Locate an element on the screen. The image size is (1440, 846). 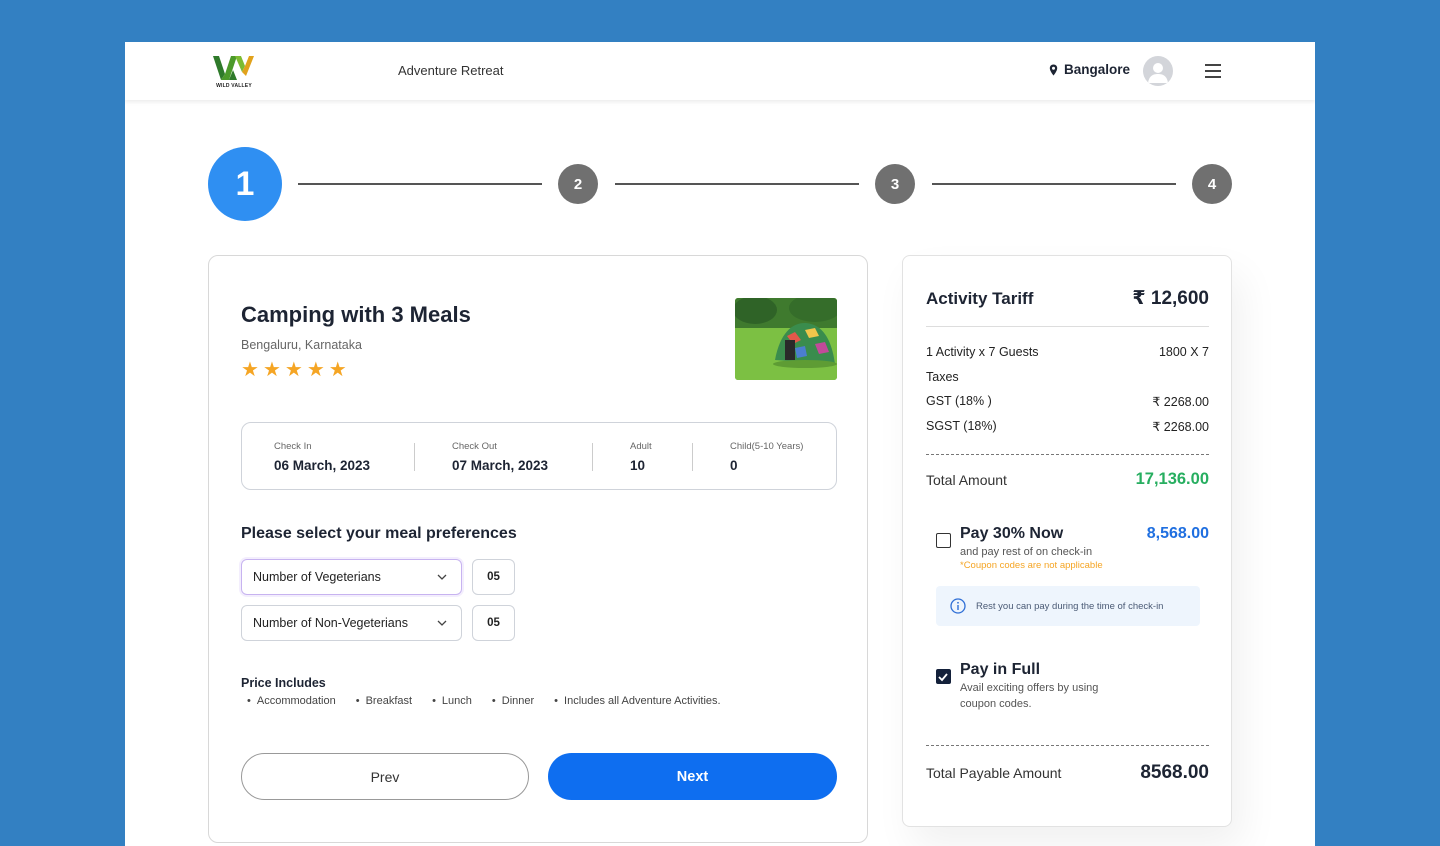
checkmark-icon is located at coordinates (943, 677).